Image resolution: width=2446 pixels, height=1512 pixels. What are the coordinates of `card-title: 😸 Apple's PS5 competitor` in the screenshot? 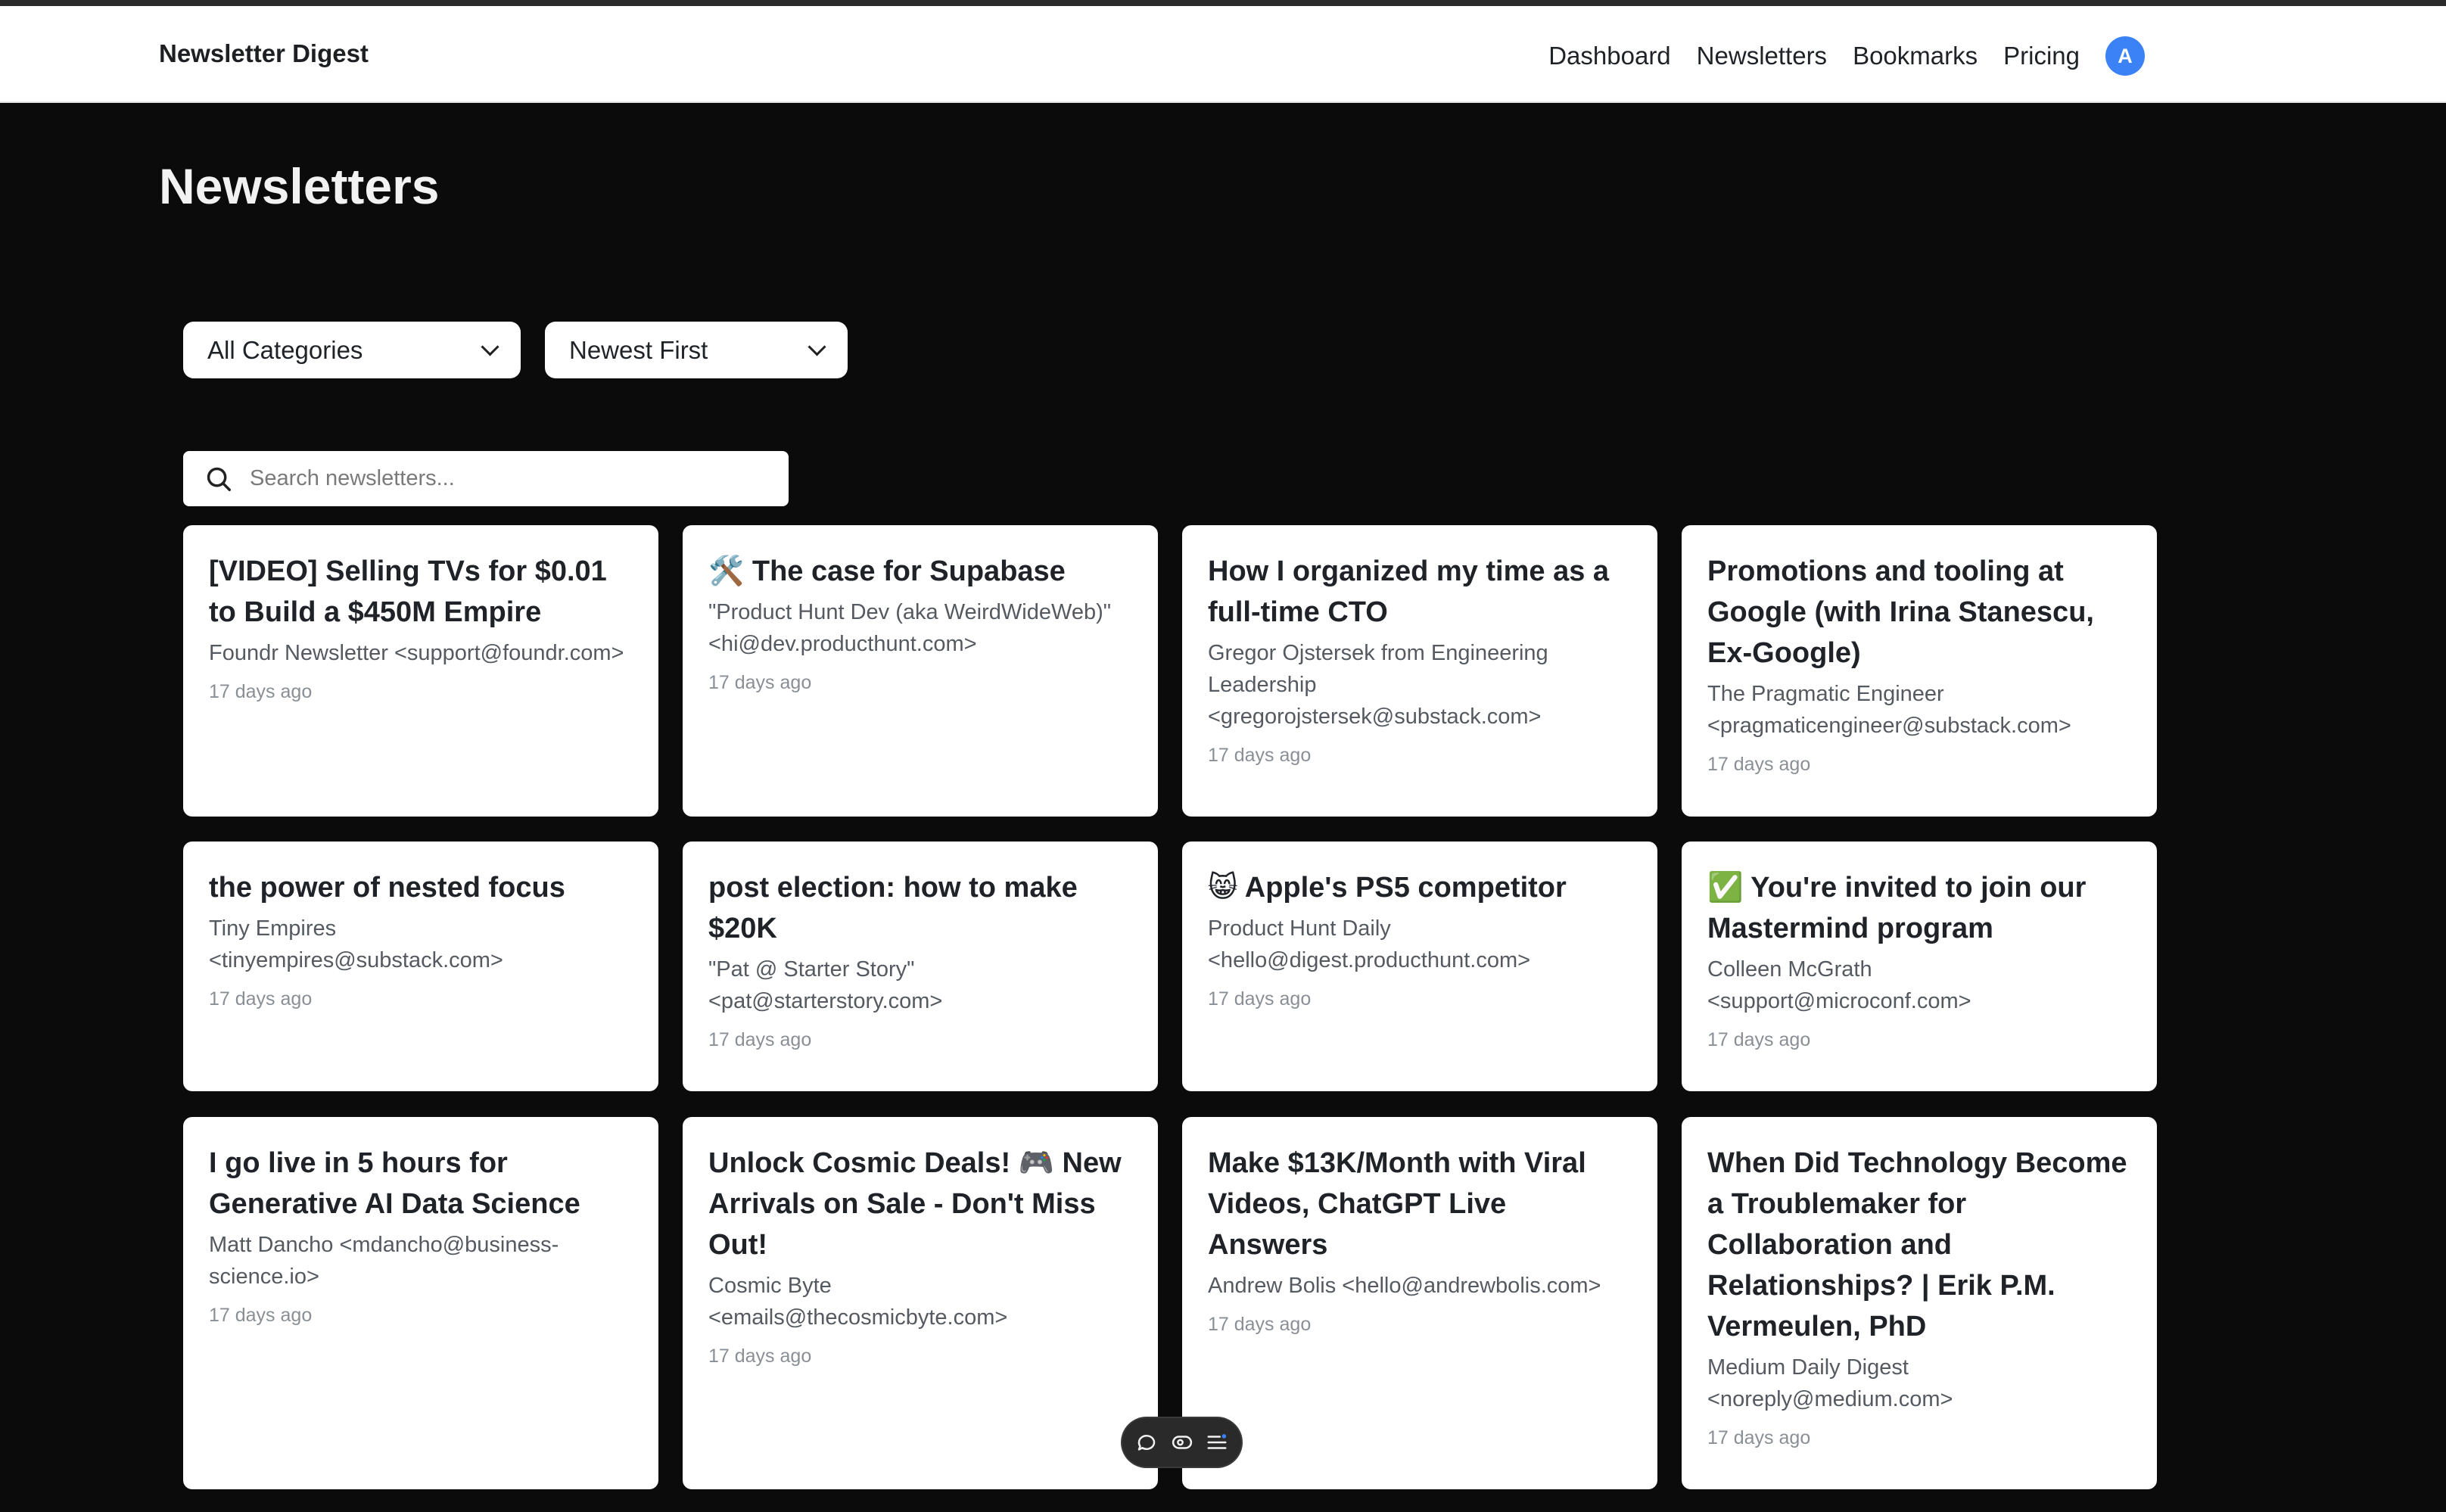 It's located at (1387, 888).